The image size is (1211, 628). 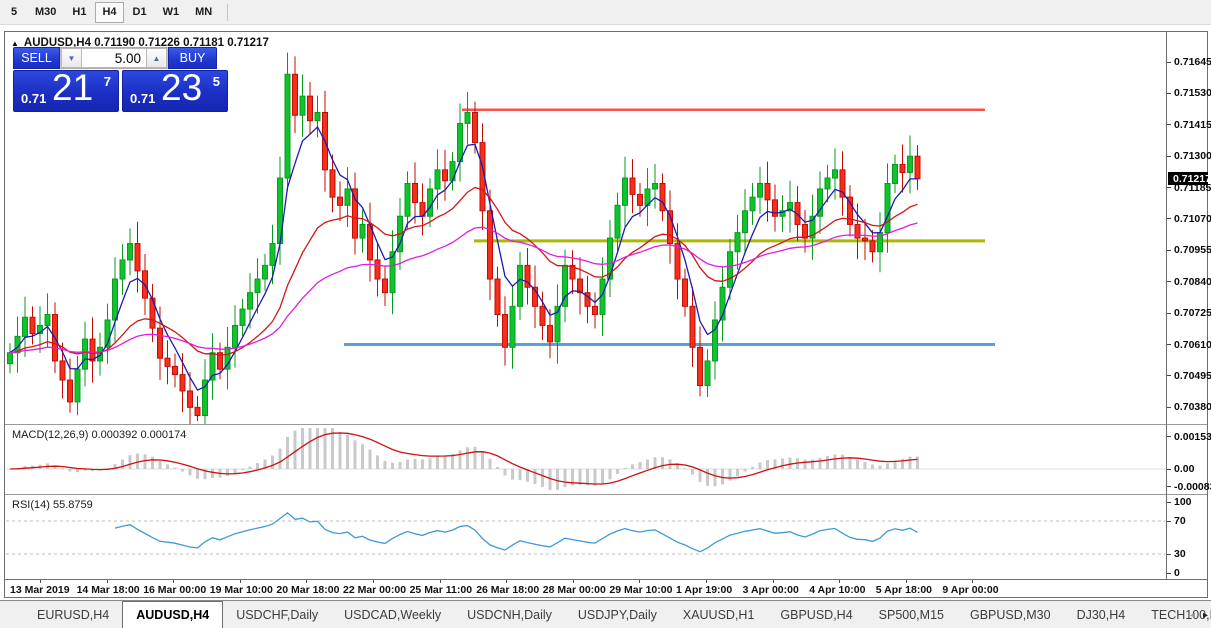 I want to click on buy-price-pip: 5, so click(x=216, y=81).